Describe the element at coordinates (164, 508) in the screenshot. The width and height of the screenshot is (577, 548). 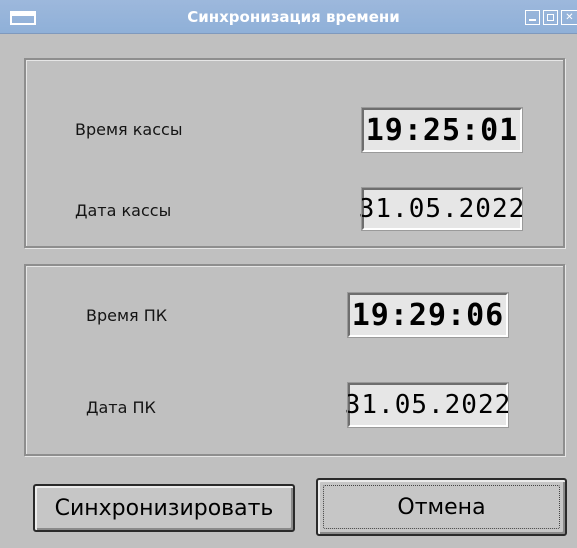
I see `sync-button: Синхронизировать` at that location.